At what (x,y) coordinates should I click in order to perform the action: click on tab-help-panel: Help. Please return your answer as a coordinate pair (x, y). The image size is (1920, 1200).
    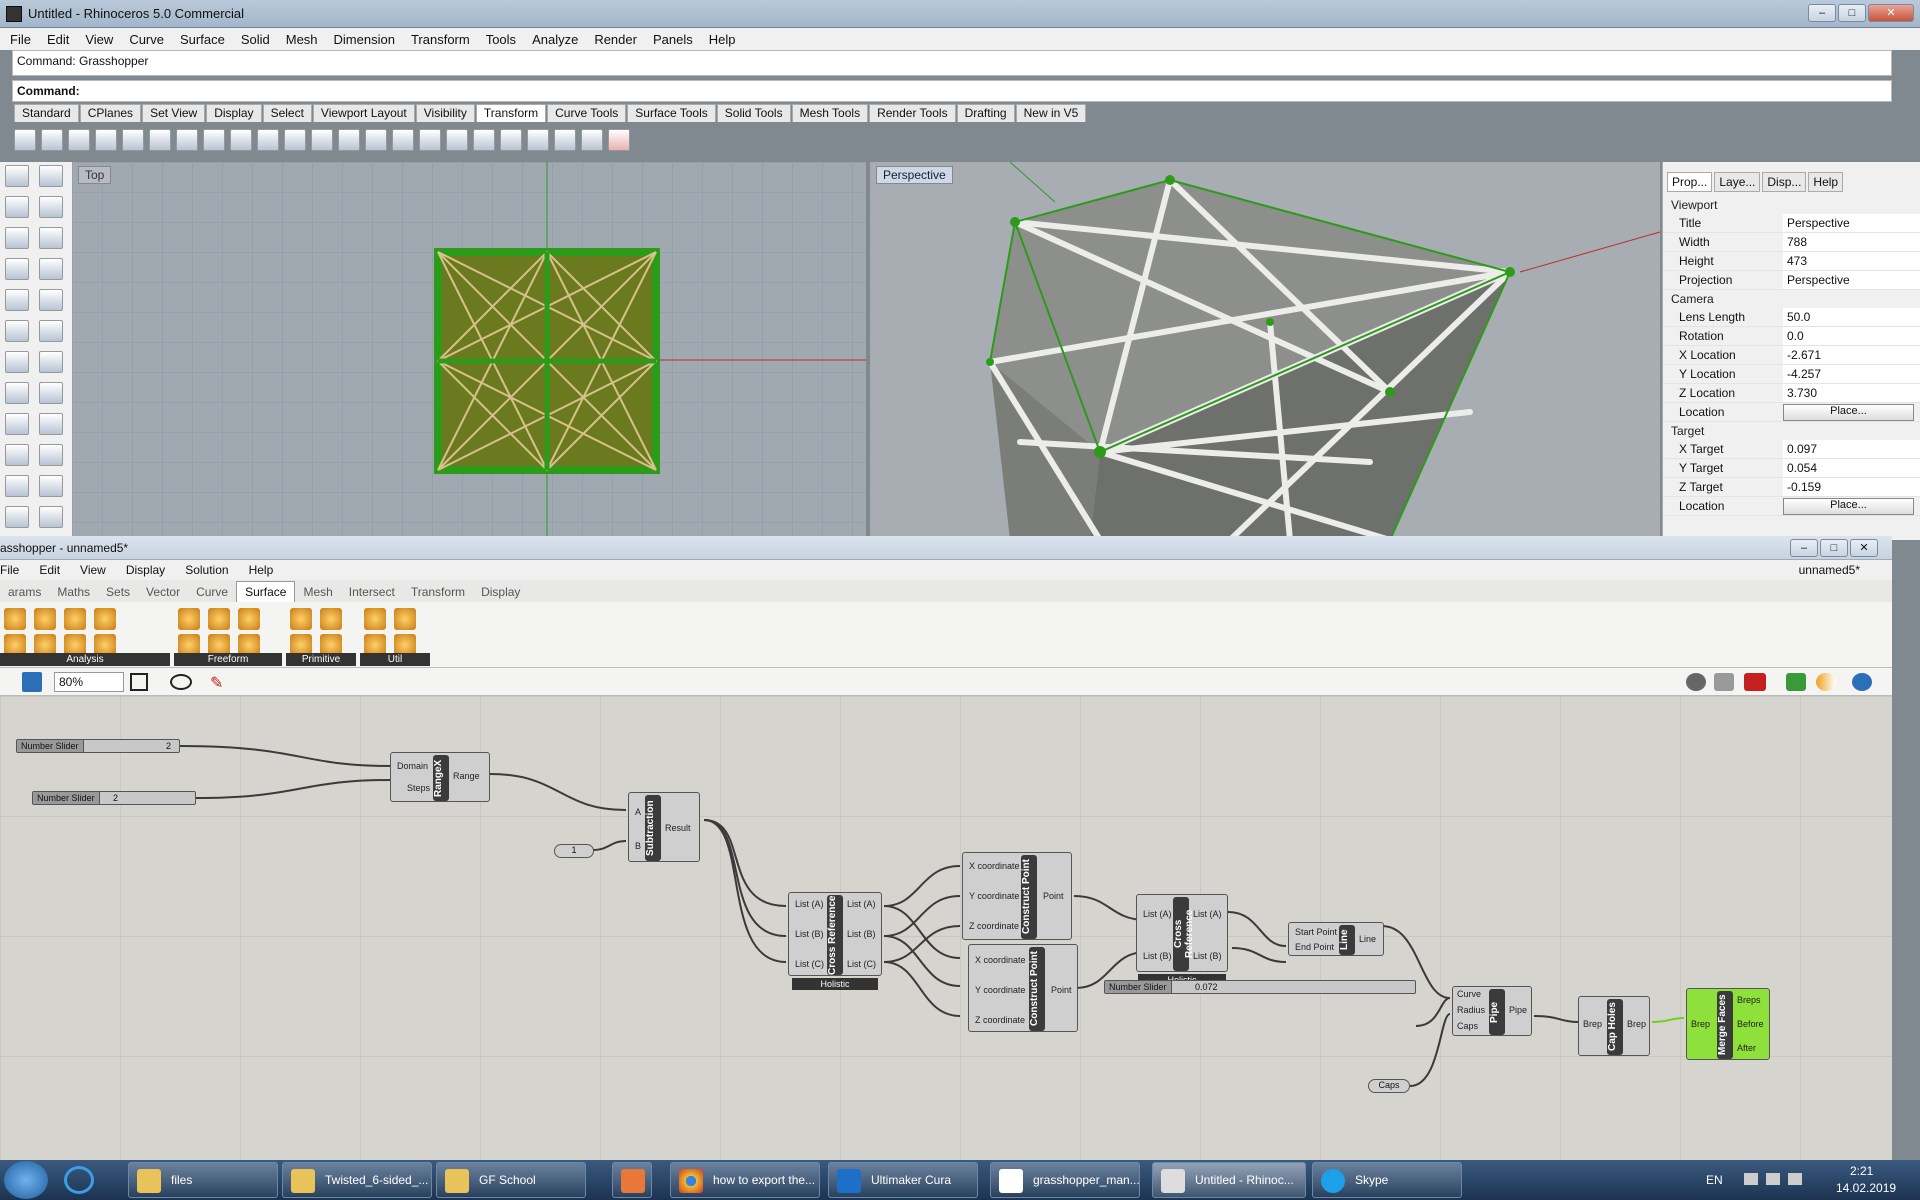
    Looking at the image, I should click on (1826, 182).